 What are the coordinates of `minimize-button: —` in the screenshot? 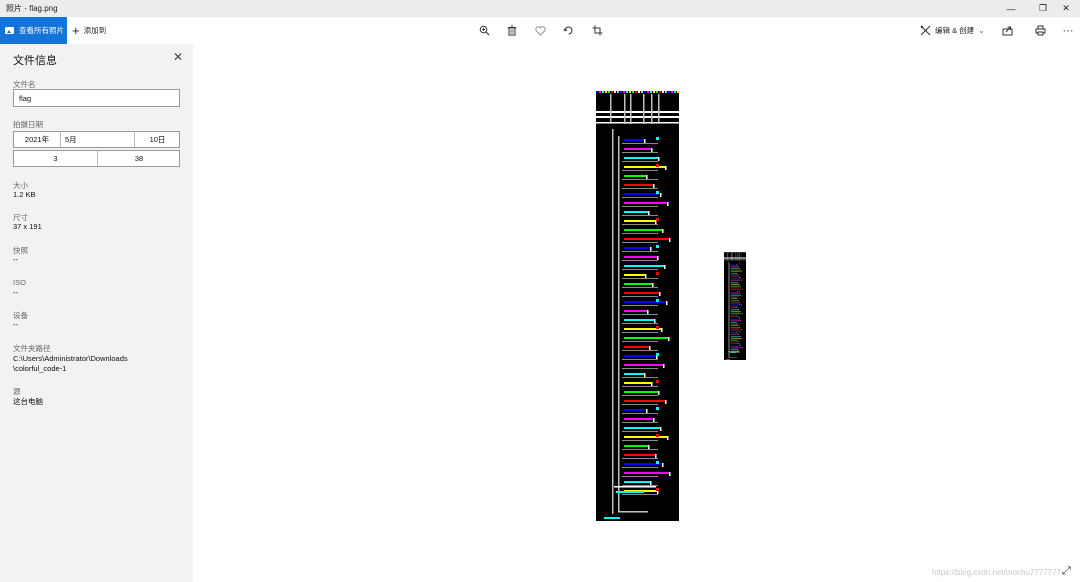 It's located at (1011, 8).